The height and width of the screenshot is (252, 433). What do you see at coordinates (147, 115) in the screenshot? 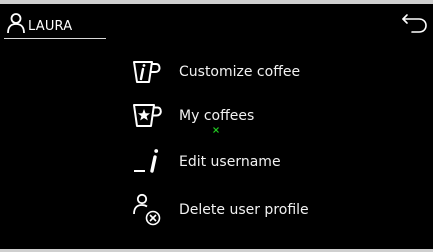
I see `cup-star-icon` at bounding box center [147, 115].